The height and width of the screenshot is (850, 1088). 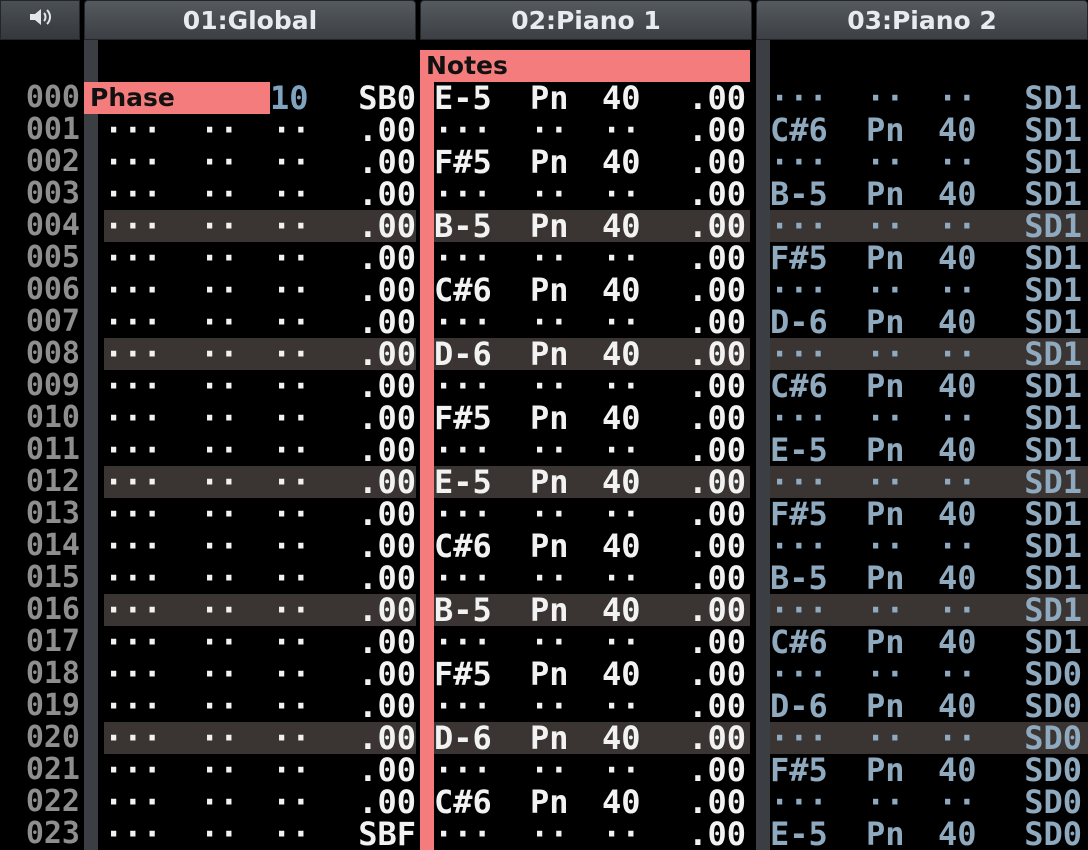 I want to click on pattern-row: D-6 Pn 40.00, so click(x=592, y=354).